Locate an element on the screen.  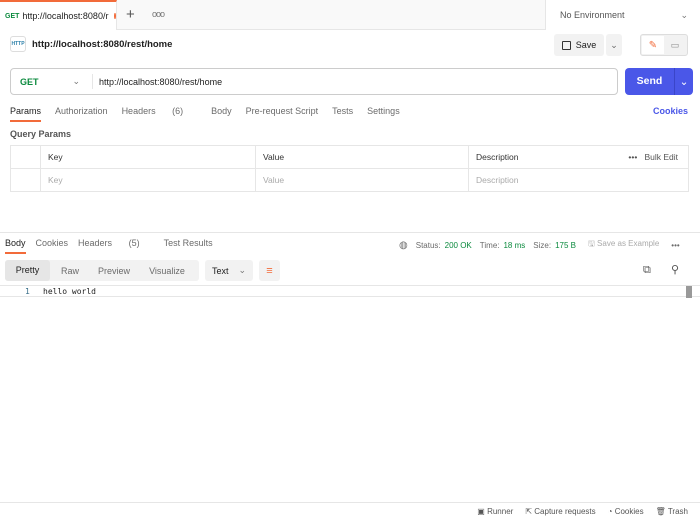
headers-count: (5) is located at coordinates (134, 243).